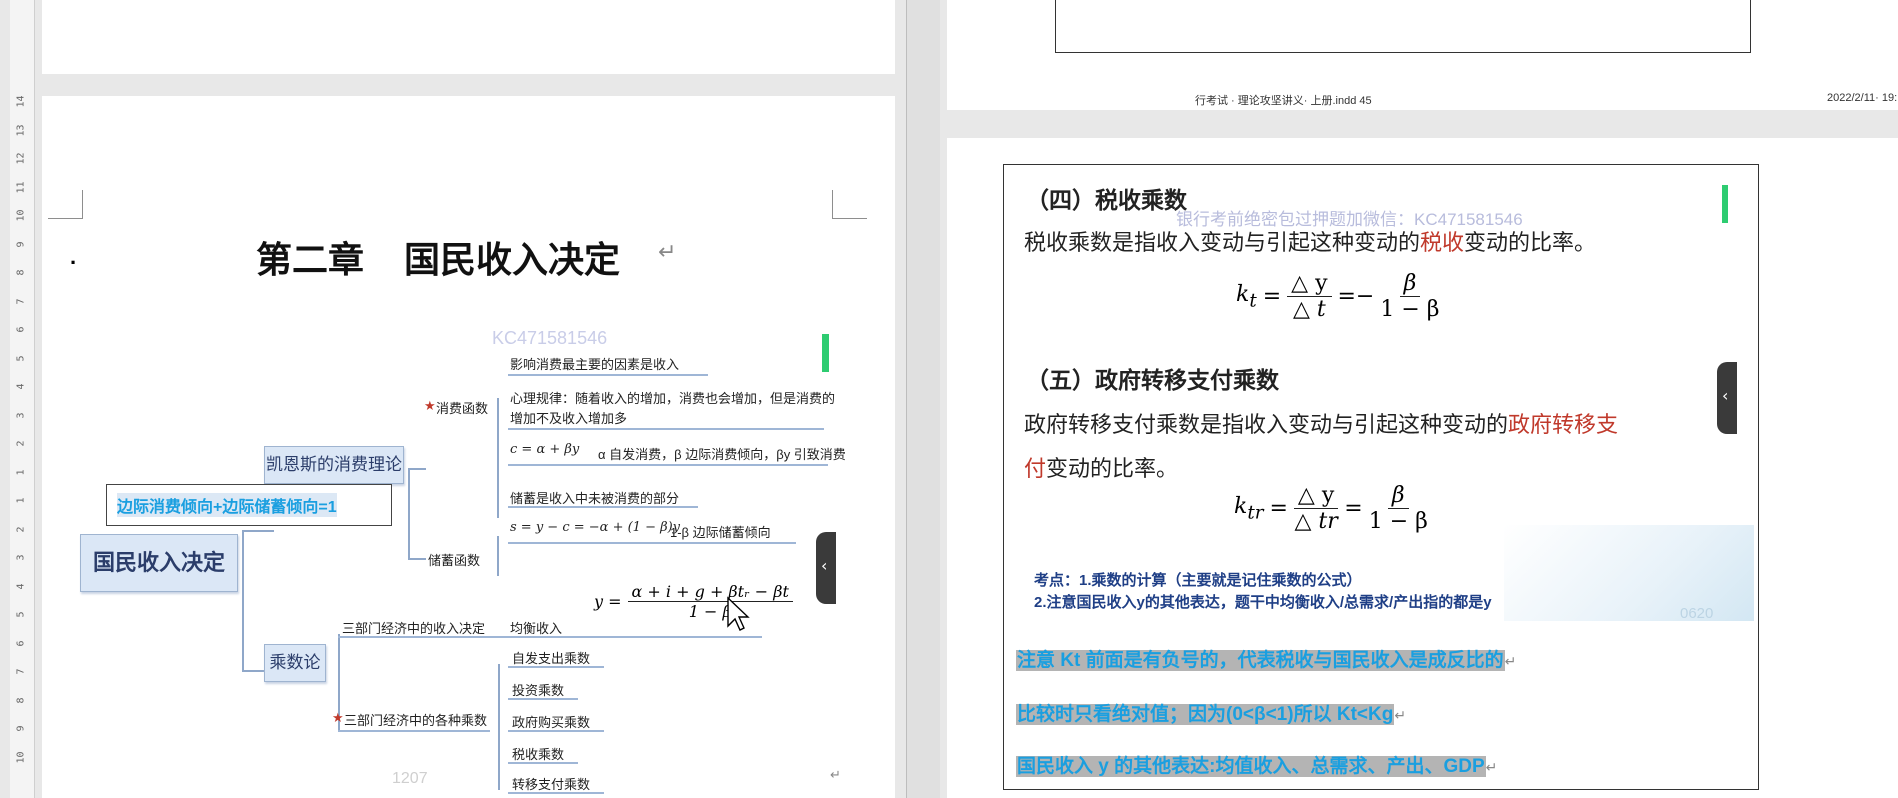  Describe the element at coordinates (1256, 764) in the screenshot. I see `note-line-3: 国民收入 y 的其他表达:均值收入、总需求、产出、GDP↵` at that location.